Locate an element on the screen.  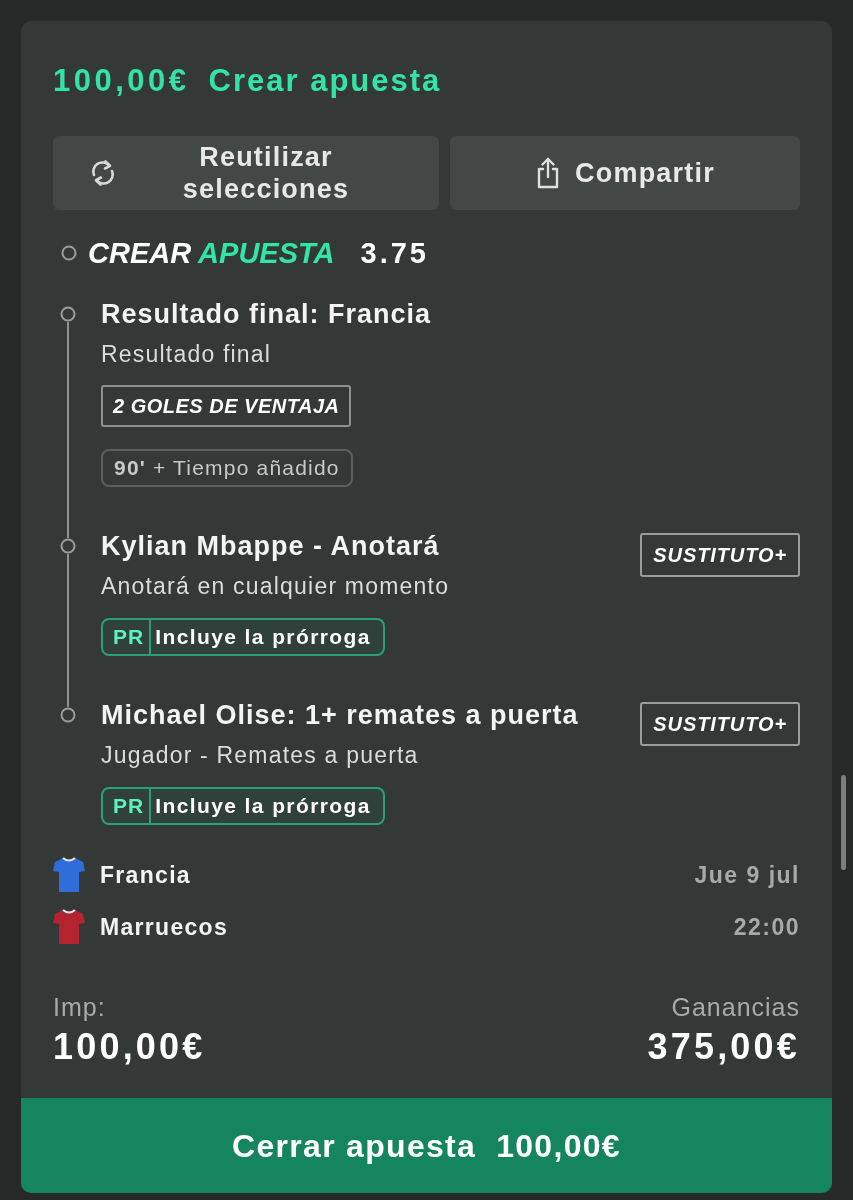
match-time: 22:00 is located at coordinates (766, 927).